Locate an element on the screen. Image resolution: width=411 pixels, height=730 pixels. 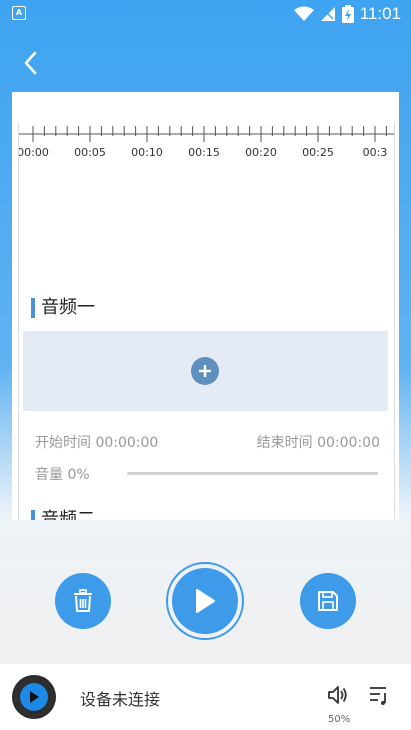
player-bar: 设备未连接 50% is located at coordinates (205, 697).